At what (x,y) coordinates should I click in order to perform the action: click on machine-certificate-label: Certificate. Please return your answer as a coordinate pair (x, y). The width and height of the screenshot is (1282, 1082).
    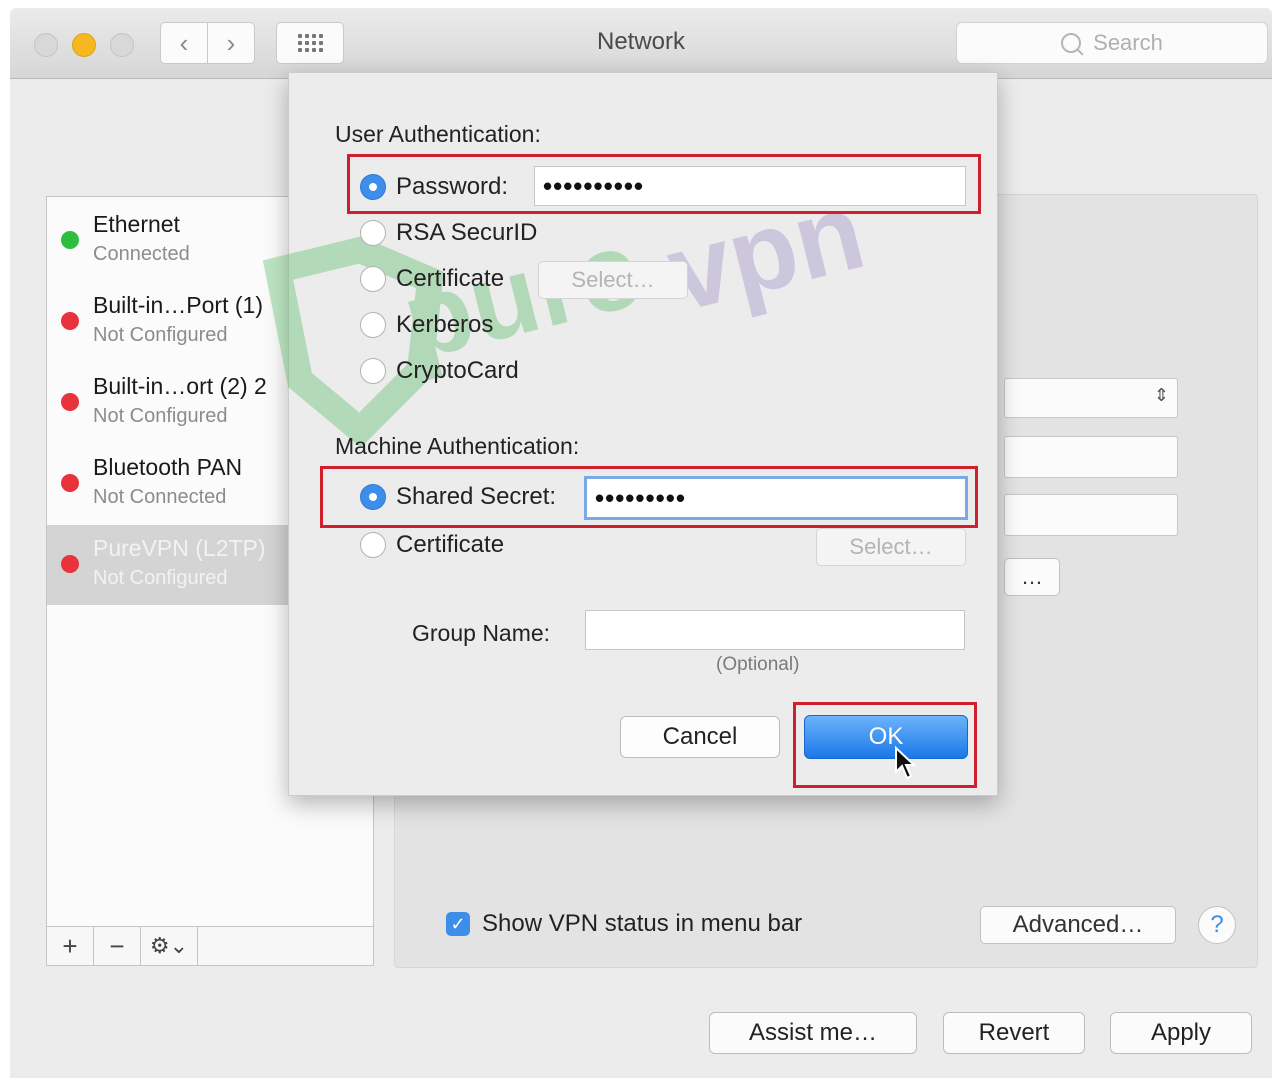
    Looking at the image, I should click on (450, 544).